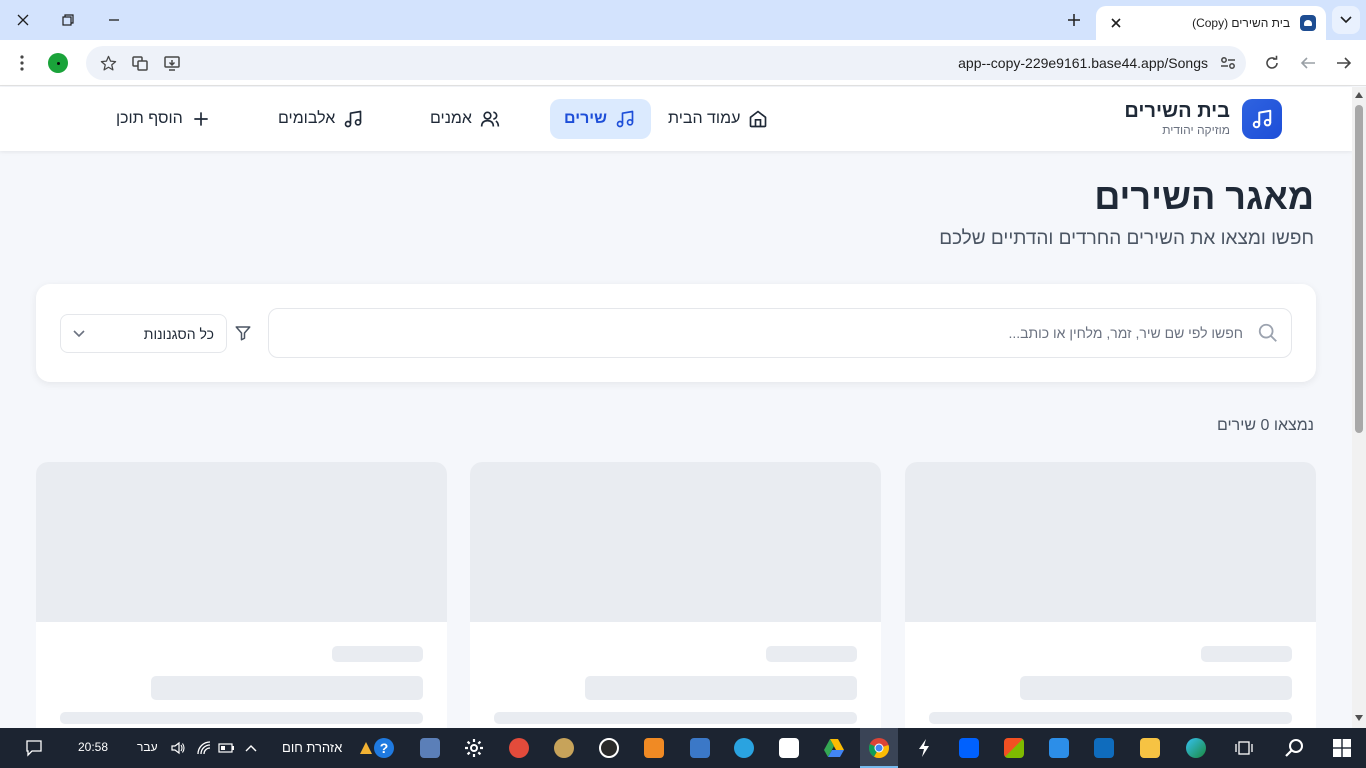  What do you see at coordinates (1244, 748) in the screenshot?
I see `task-view-button` at bounding box center [1244, 748].